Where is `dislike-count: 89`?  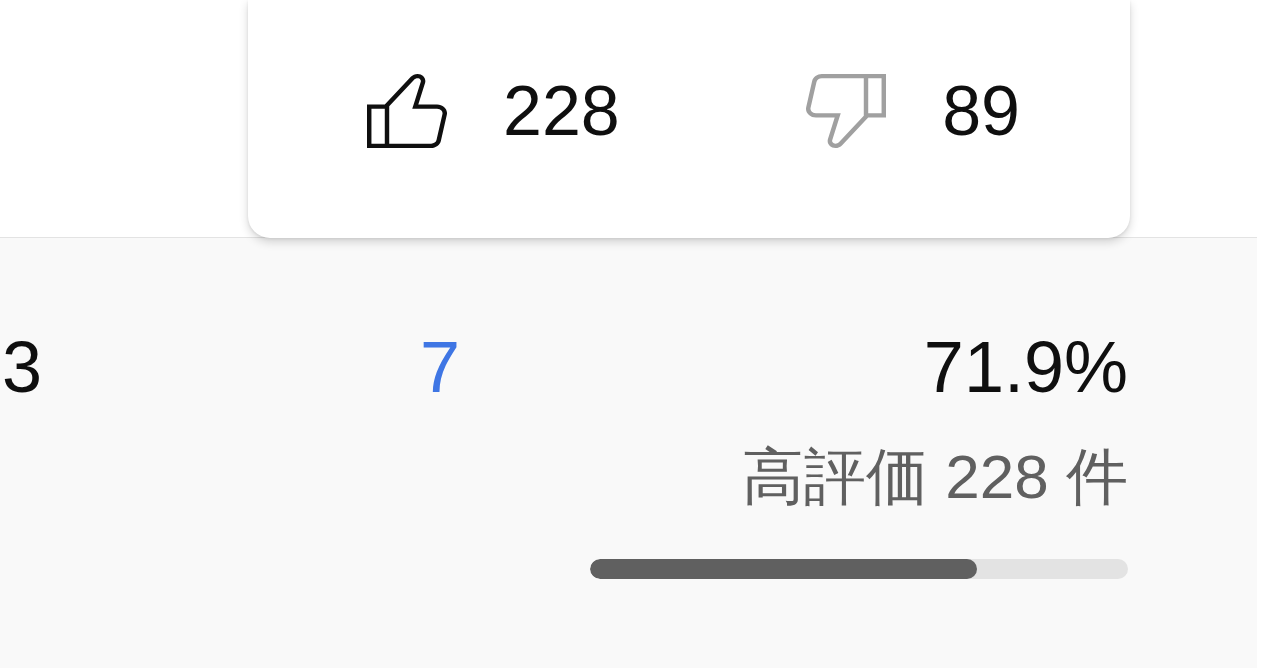 dislike-count: 89 is located at coordinates (981, 111).